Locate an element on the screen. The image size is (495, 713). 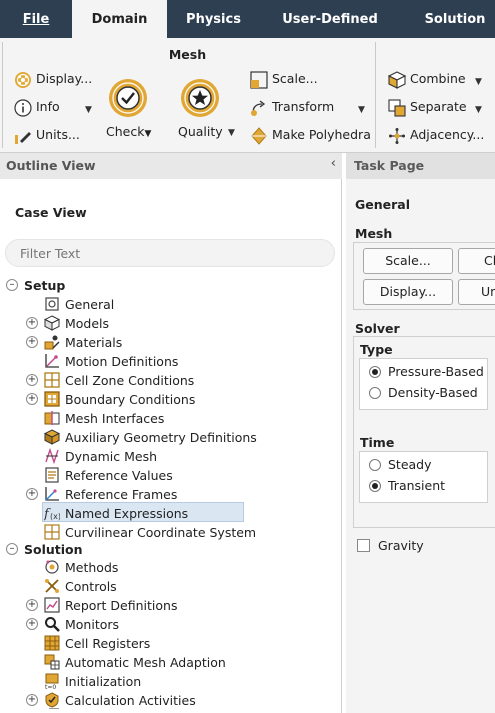
tree-item-named-expressions: f (x) Named Expressions is located at coordinates (116, 513).